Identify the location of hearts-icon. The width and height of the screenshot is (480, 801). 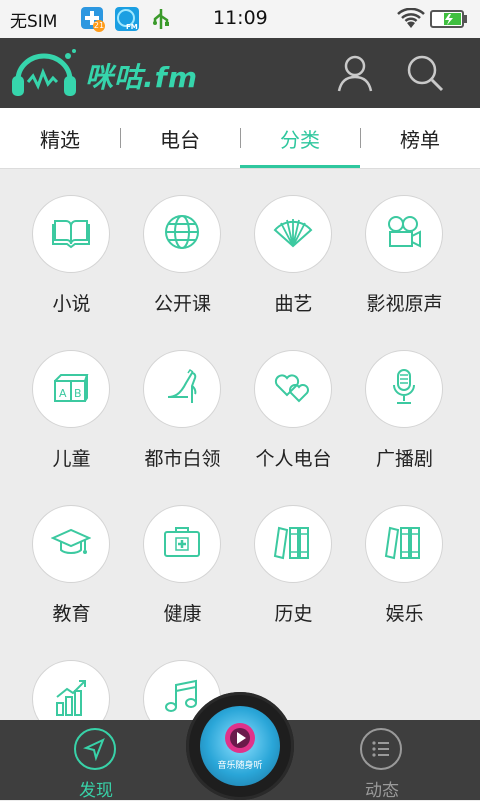
(293, 389).